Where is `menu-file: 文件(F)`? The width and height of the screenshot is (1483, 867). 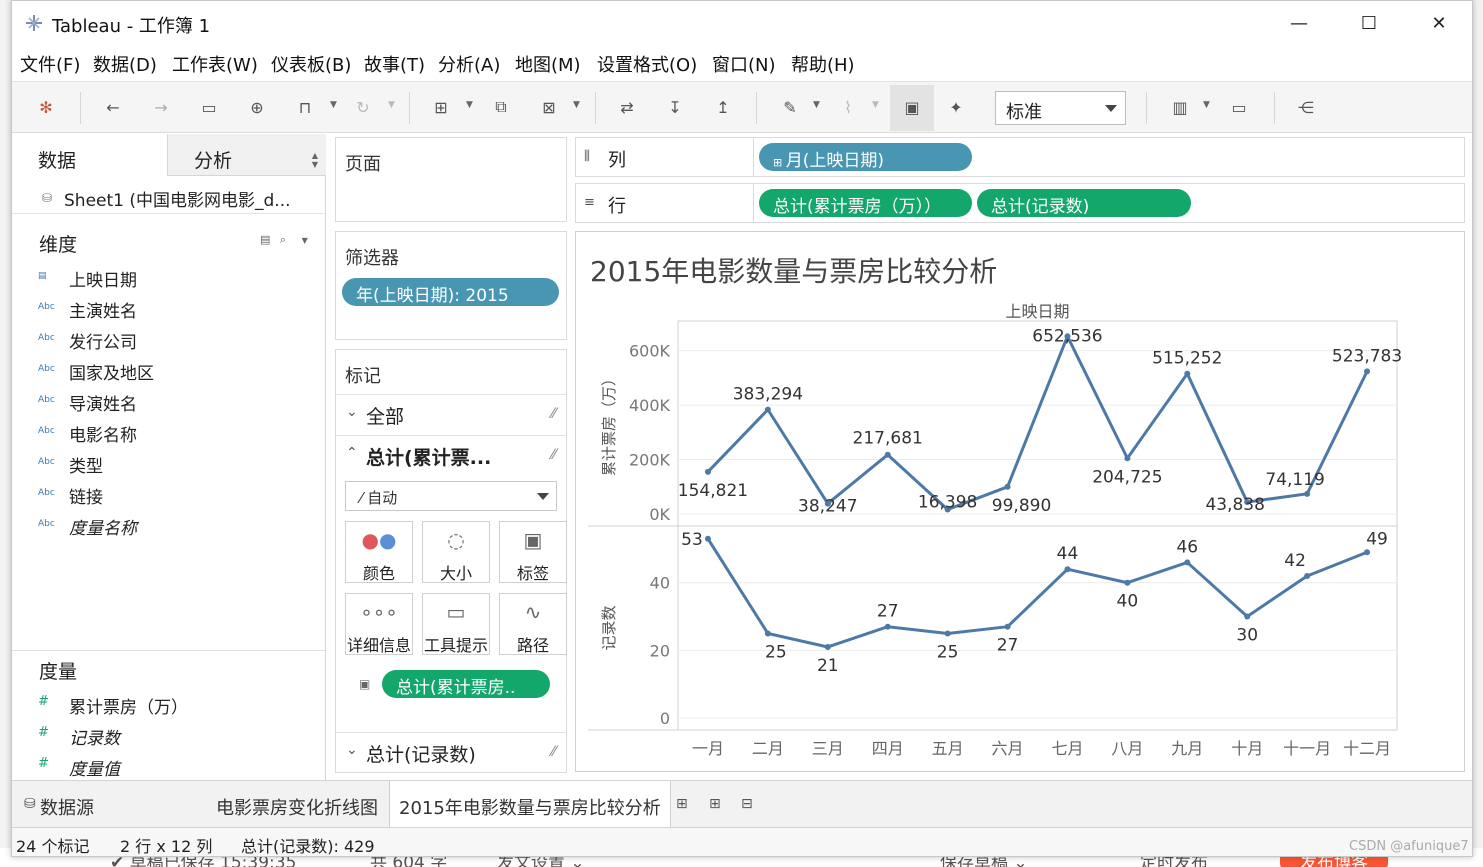
menu-file: 文件(F) is located at coordinates (50, 64).